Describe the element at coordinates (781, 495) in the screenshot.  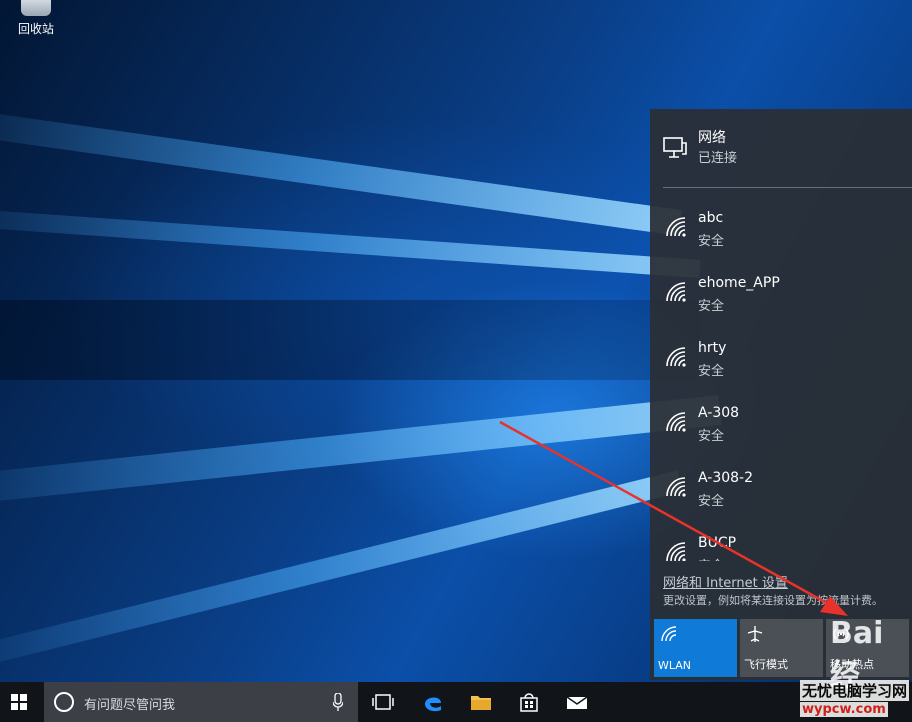
I see `wifi-network-item: A-308-2 安全` at that location.